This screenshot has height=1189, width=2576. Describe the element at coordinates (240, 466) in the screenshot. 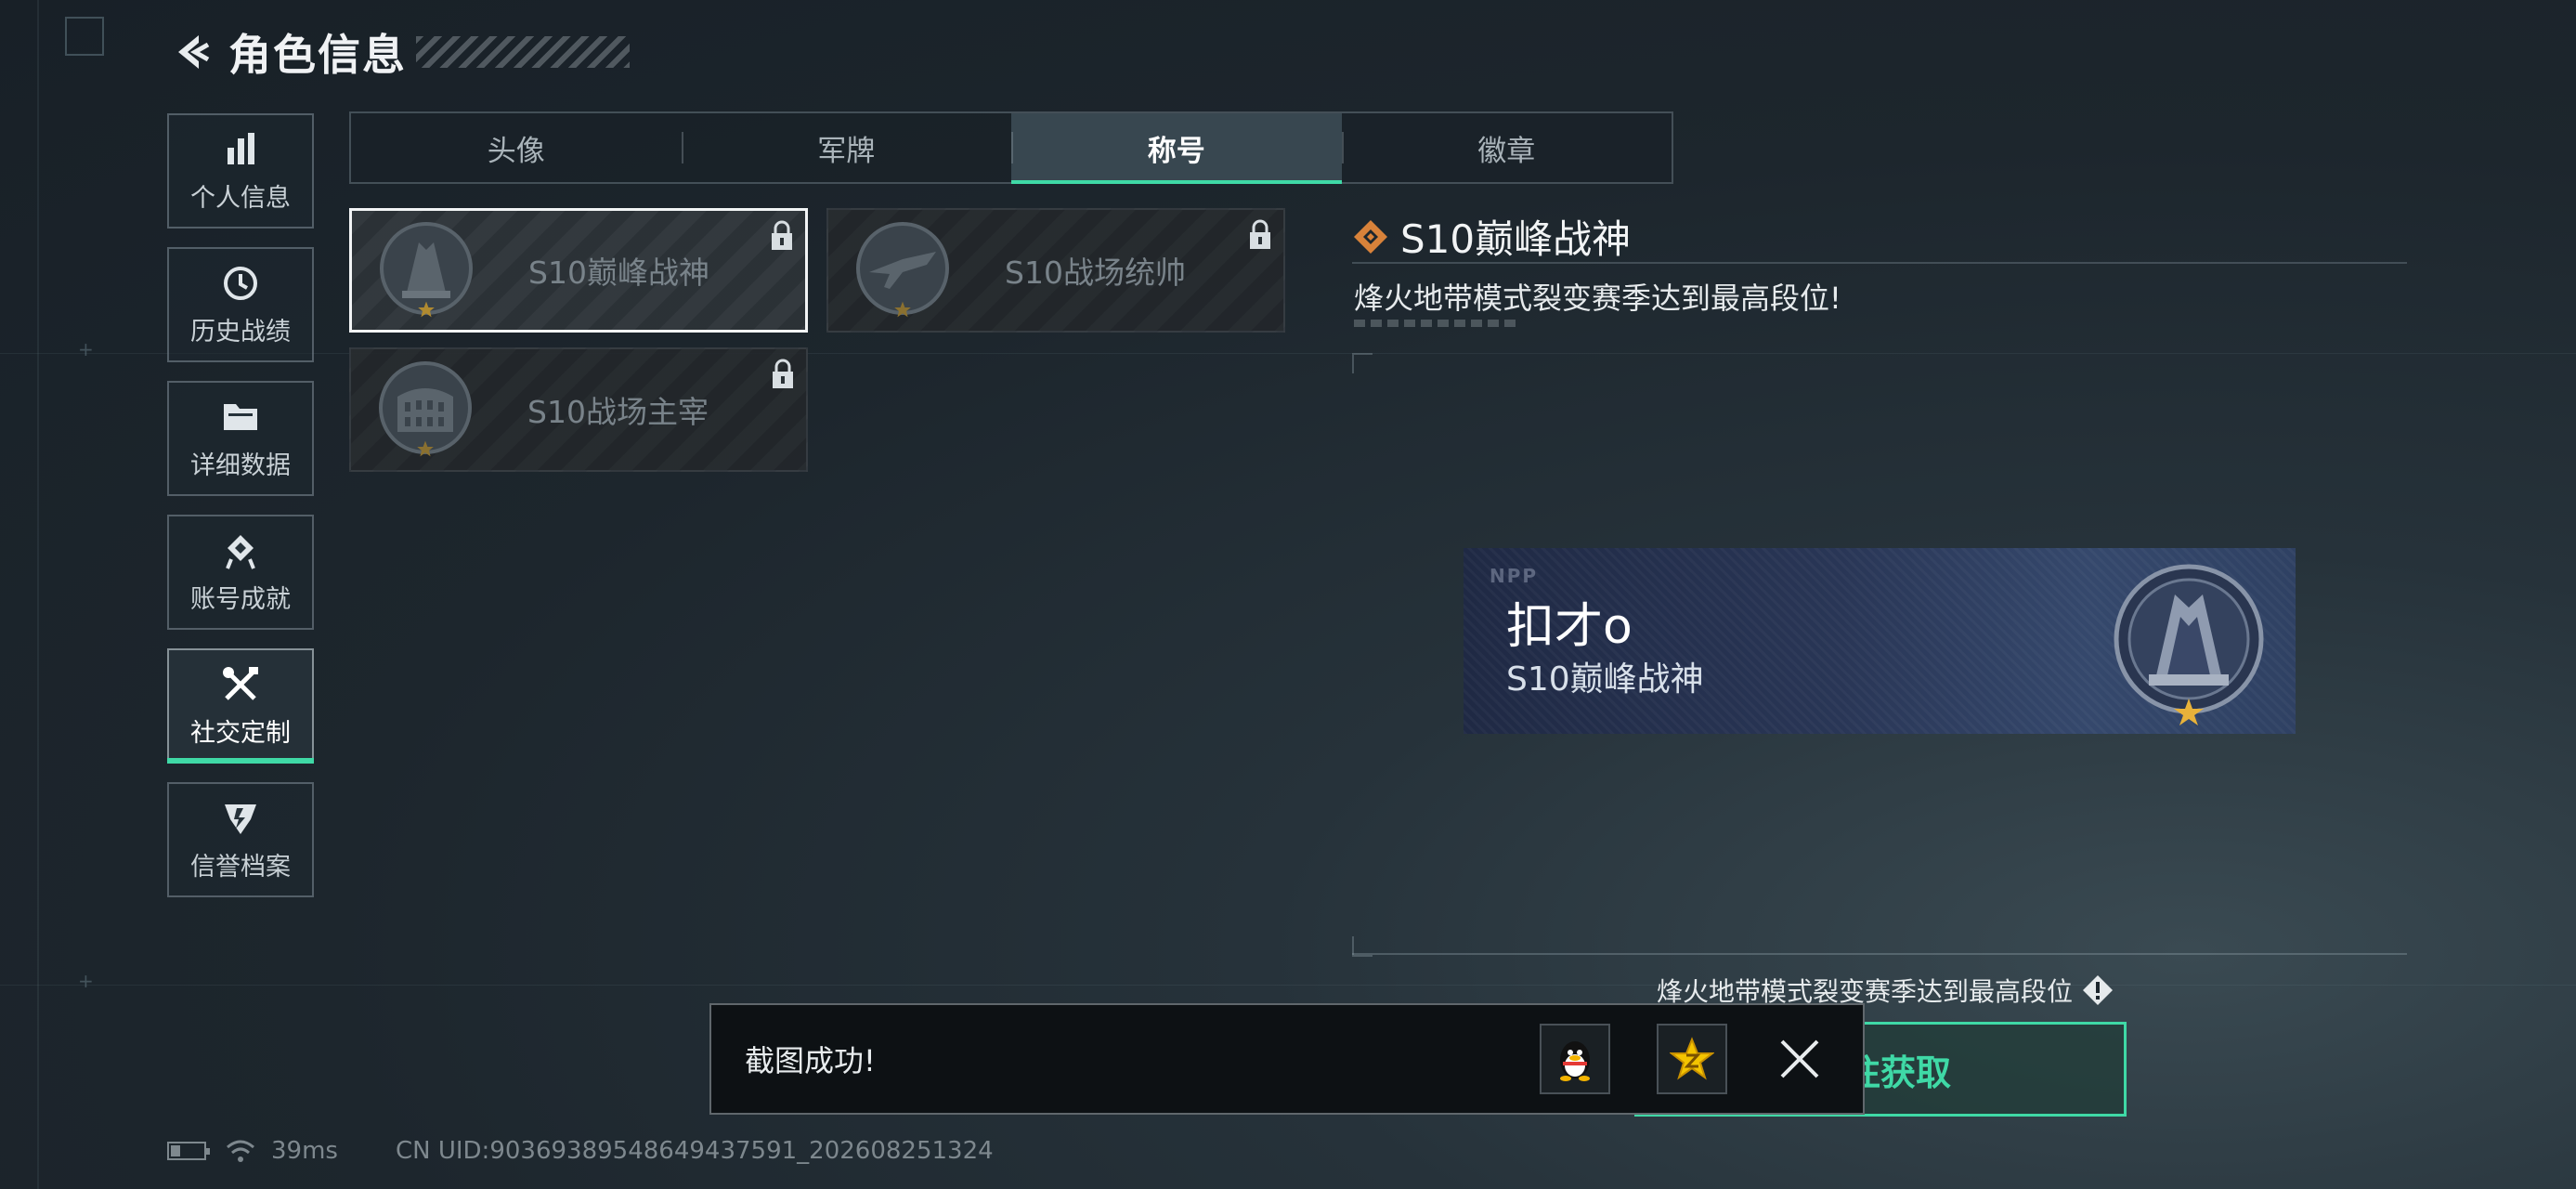

I see `sidebar-item-label: 详细数据` at that location.